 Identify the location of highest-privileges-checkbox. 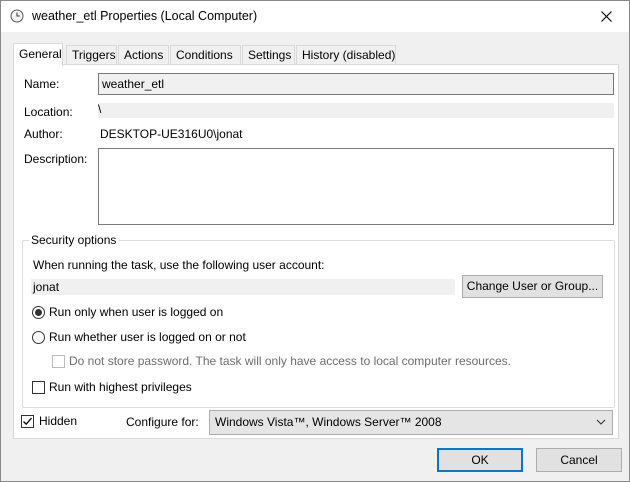
(38, 387).